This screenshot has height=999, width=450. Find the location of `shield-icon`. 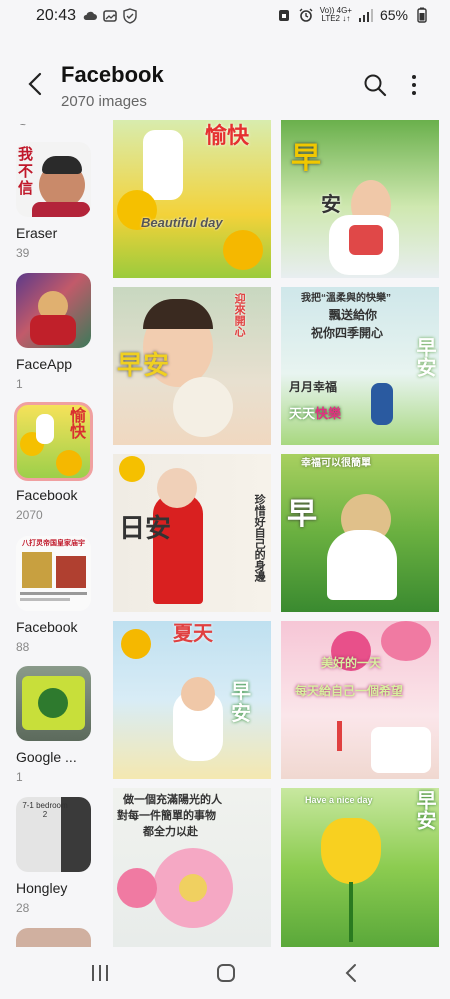

shield-icon is located at coordinates (130, 16).